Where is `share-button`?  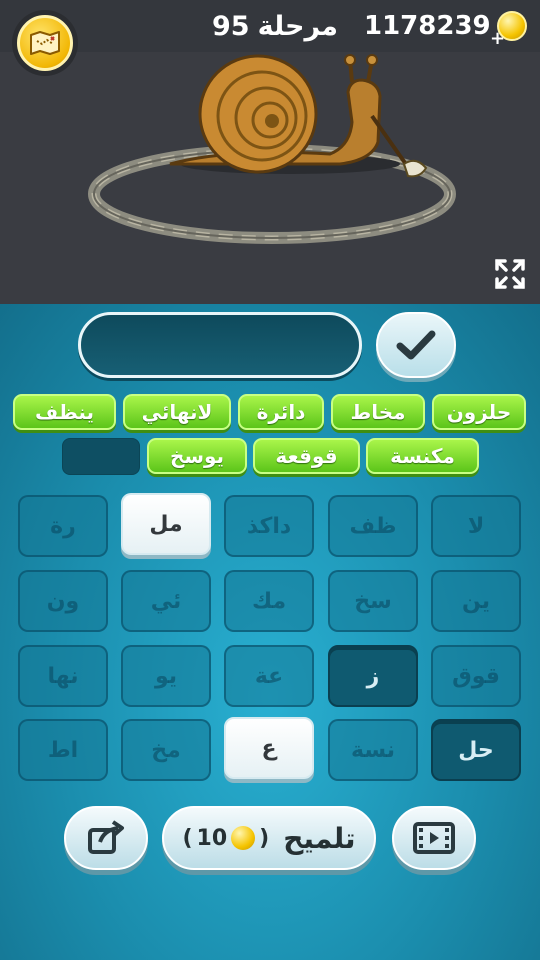 share-button is located at coordinates (106, 838).